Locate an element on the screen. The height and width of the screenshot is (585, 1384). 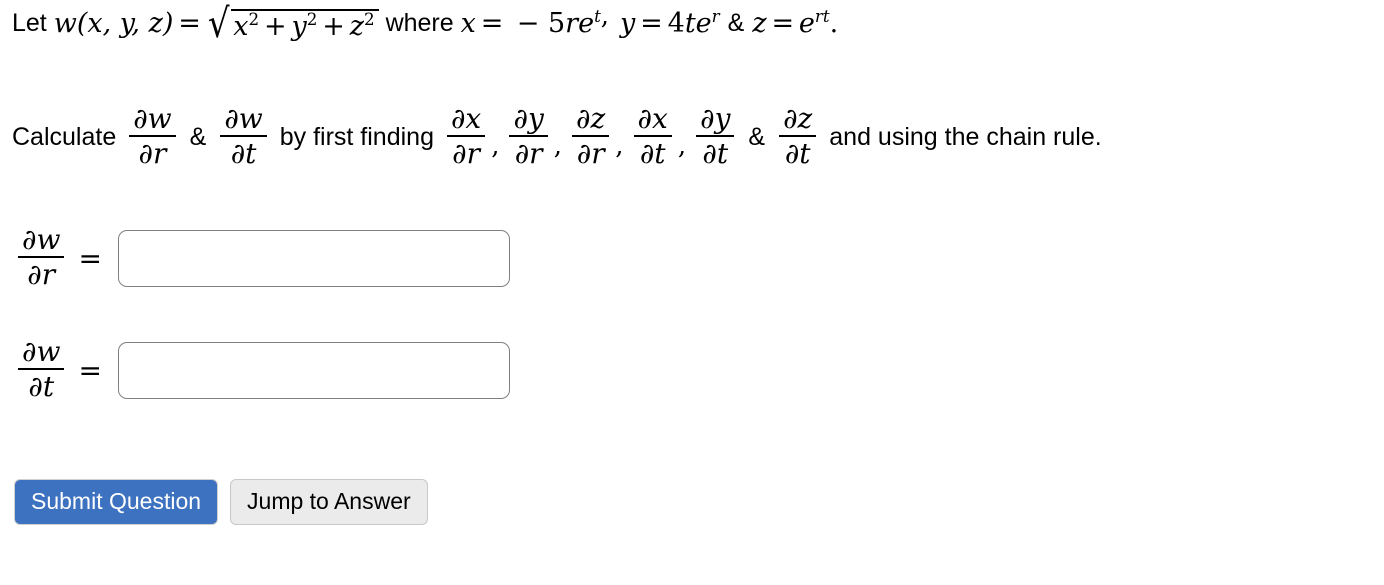
partial-dz-dt: ∂z ∂t is located at coordinates (798, 136).